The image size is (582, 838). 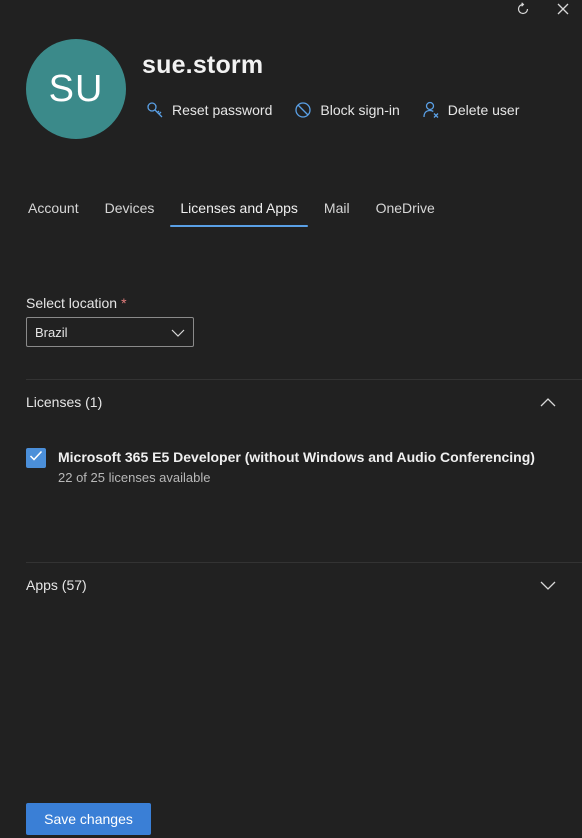 I want to click on location-dropdown: Brazil, so click(x=110, y=332).